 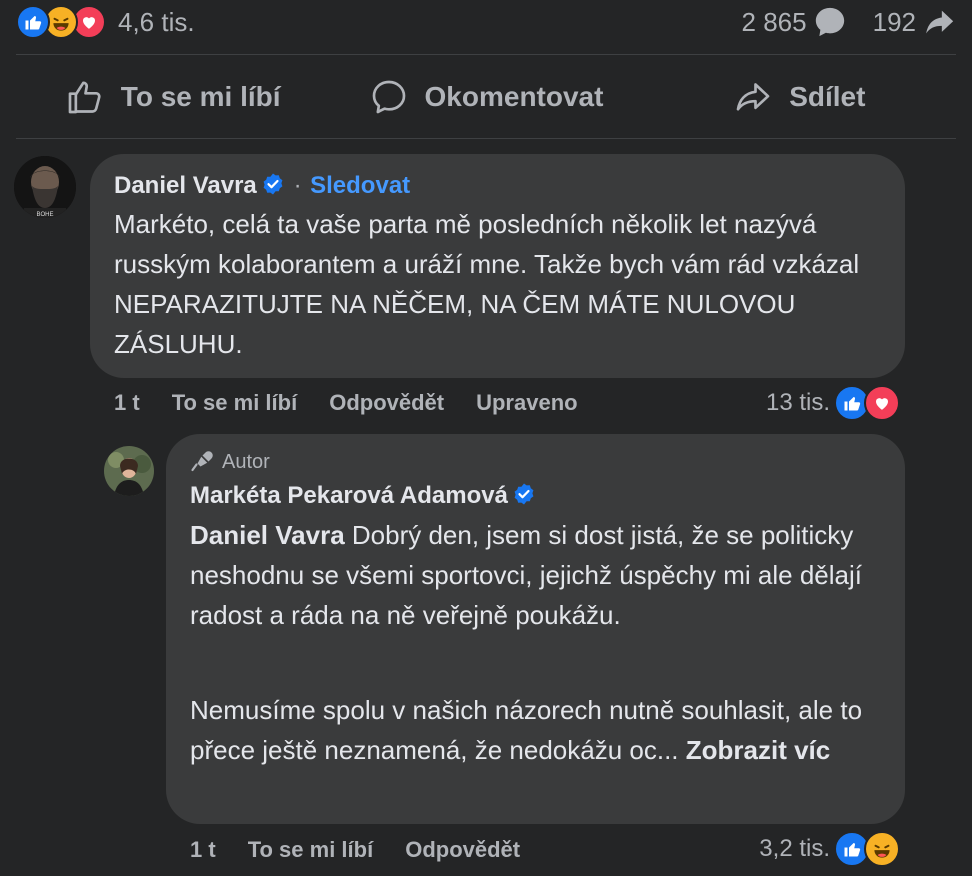 I want to click on comments-stat: 2 865, so click(x=794, y=22).